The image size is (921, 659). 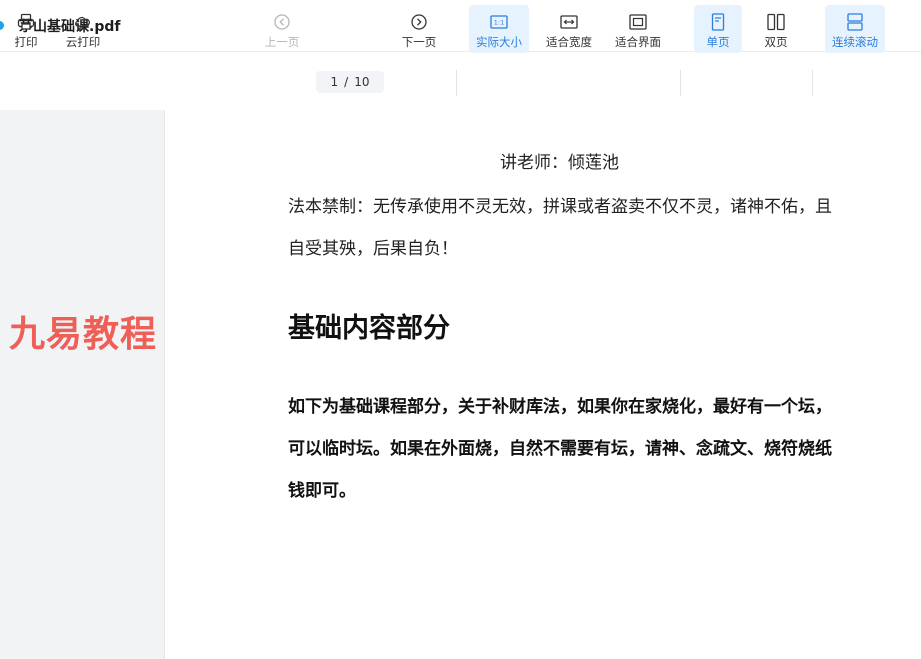 I want to click on cloud-icon, so click(x=82, y=23).